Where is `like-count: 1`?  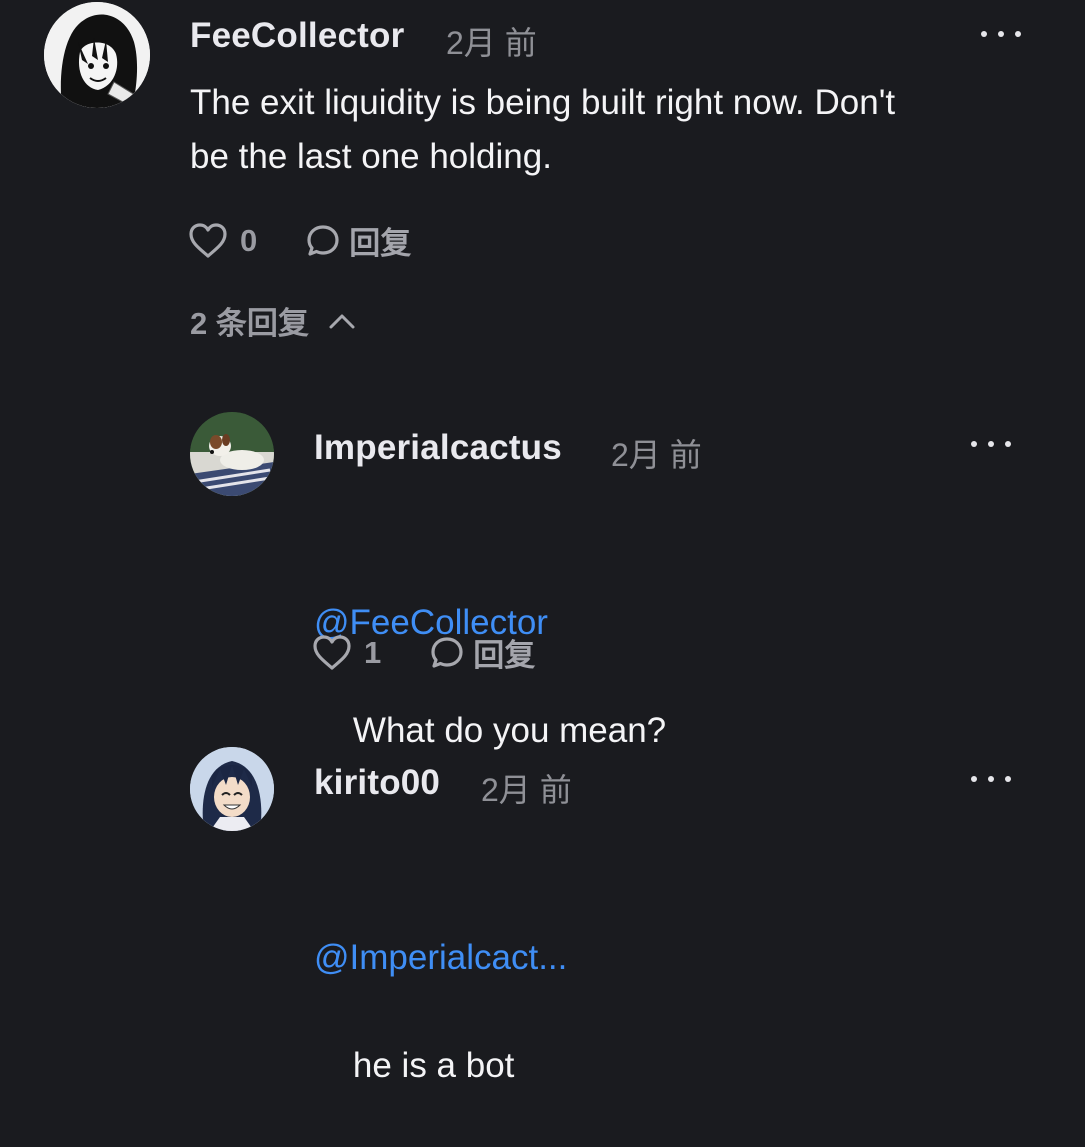 like-count: 1 is located at coordinates (373, 652).